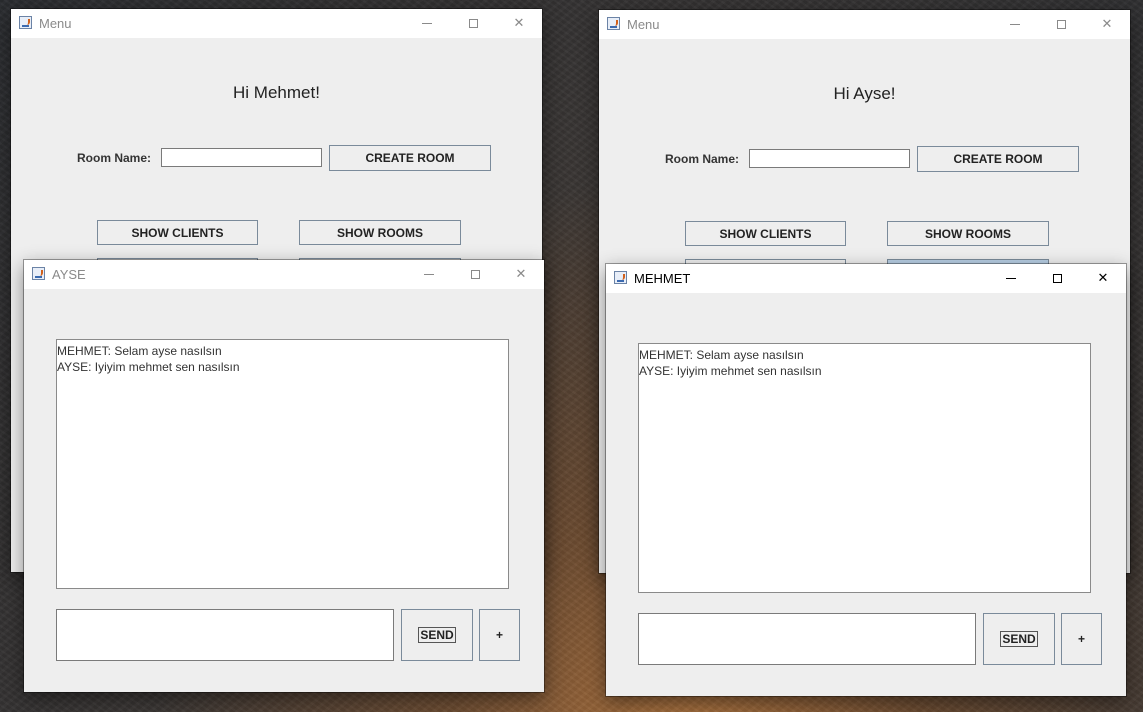 The width and height of the screenshot is (1143, 712). I want to click on greeting-label: Hi Mehmet!, so click(276, 92).